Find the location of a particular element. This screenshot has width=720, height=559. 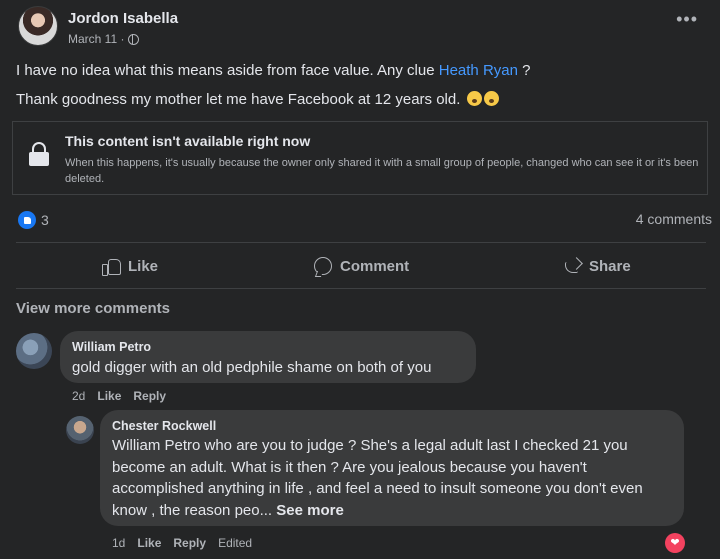

post-header: Jordon Isabella March 11 · ••• is located at coordinates (363, 29).